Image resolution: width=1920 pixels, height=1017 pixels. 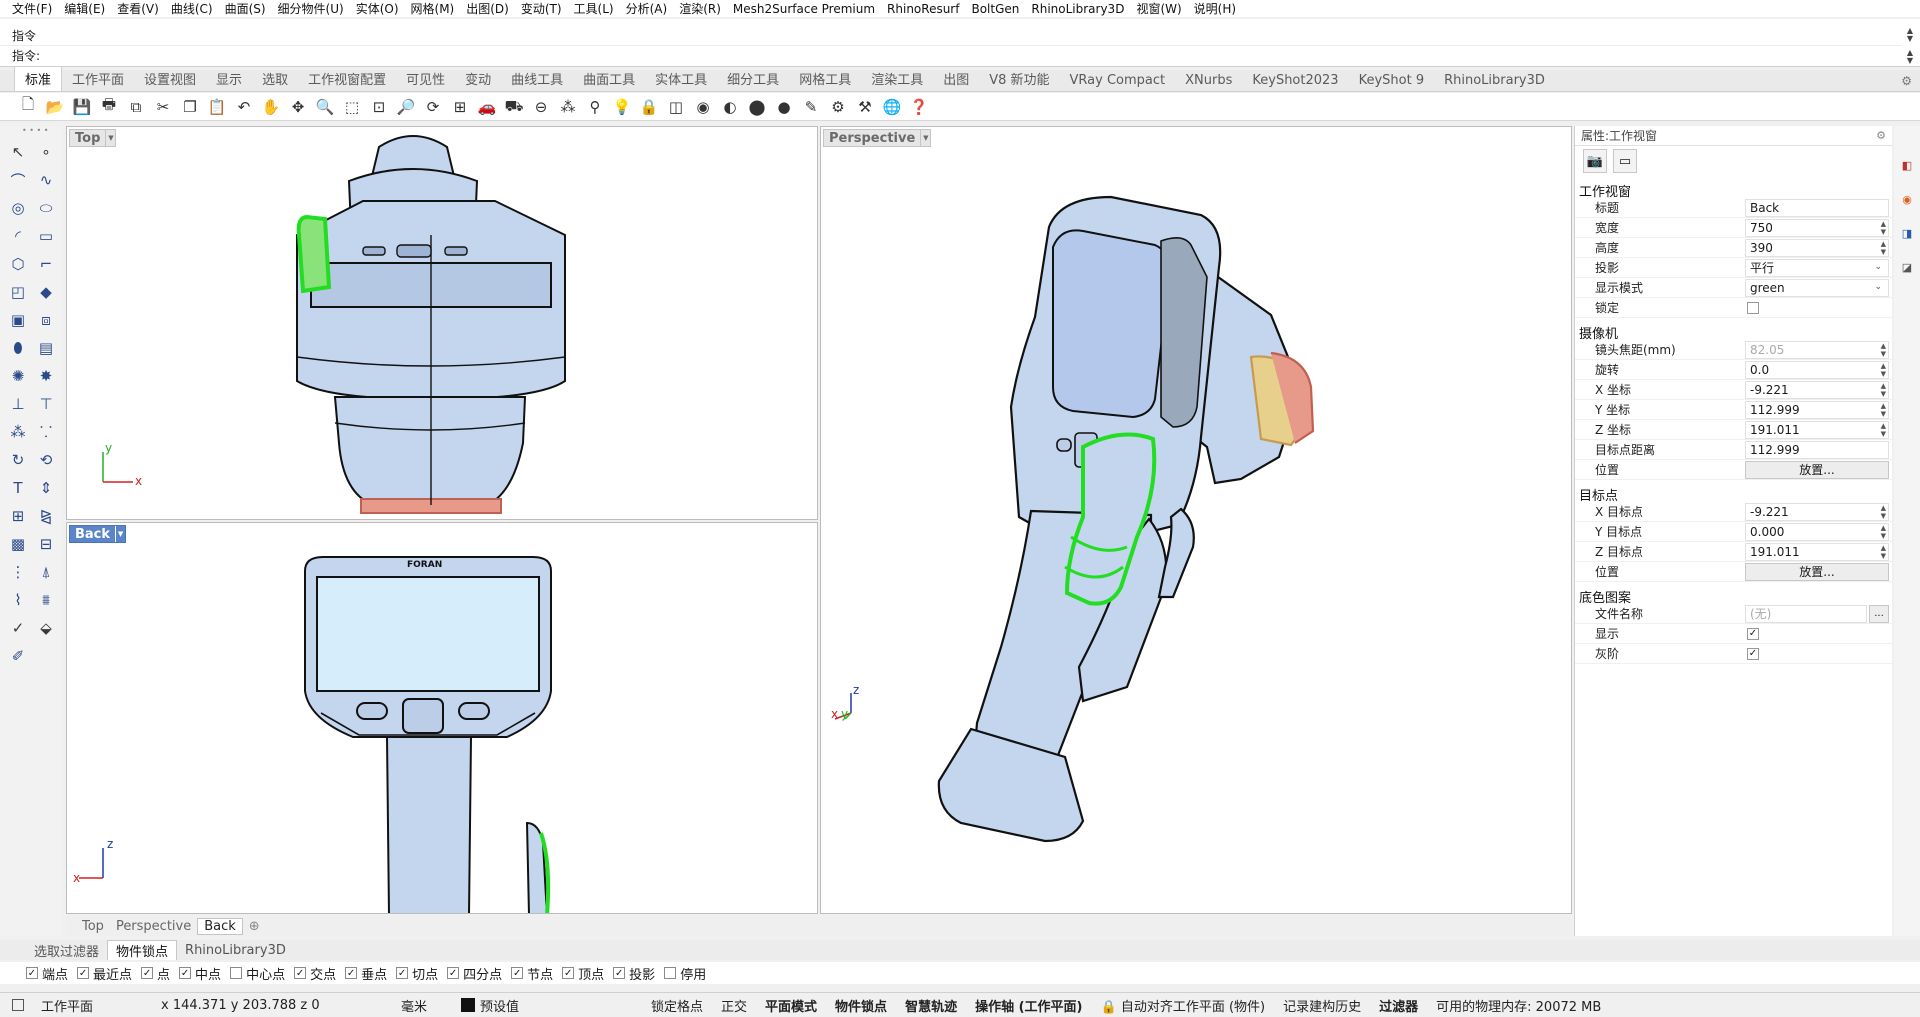 What do you see at coordinates (18, 376) in the screenshot?
I see `light-icon: ✺` at bounding box center [18, 376].